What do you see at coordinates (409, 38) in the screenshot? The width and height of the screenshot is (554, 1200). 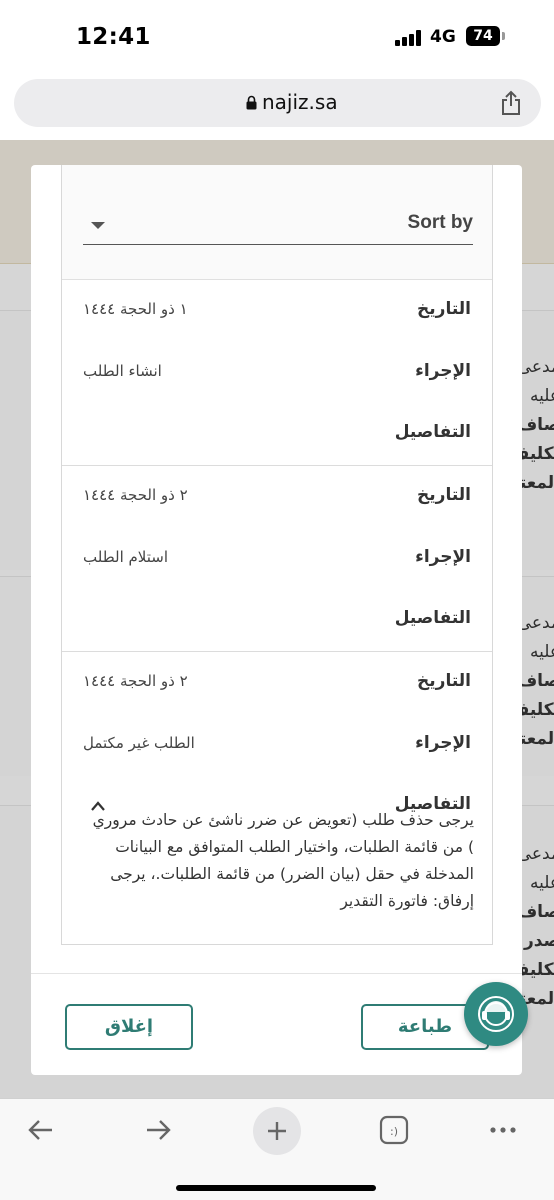 I see `signal-icon` at bounding box center [409, 38].